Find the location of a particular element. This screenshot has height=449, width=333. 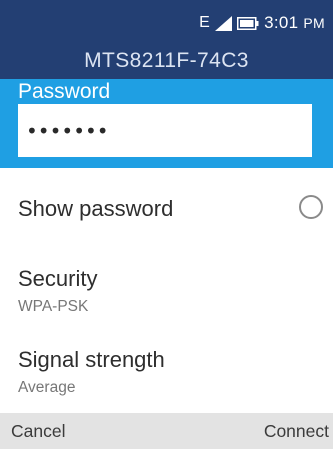

softkey-bar: Cancel Connect is located at coordinates (166, 431).